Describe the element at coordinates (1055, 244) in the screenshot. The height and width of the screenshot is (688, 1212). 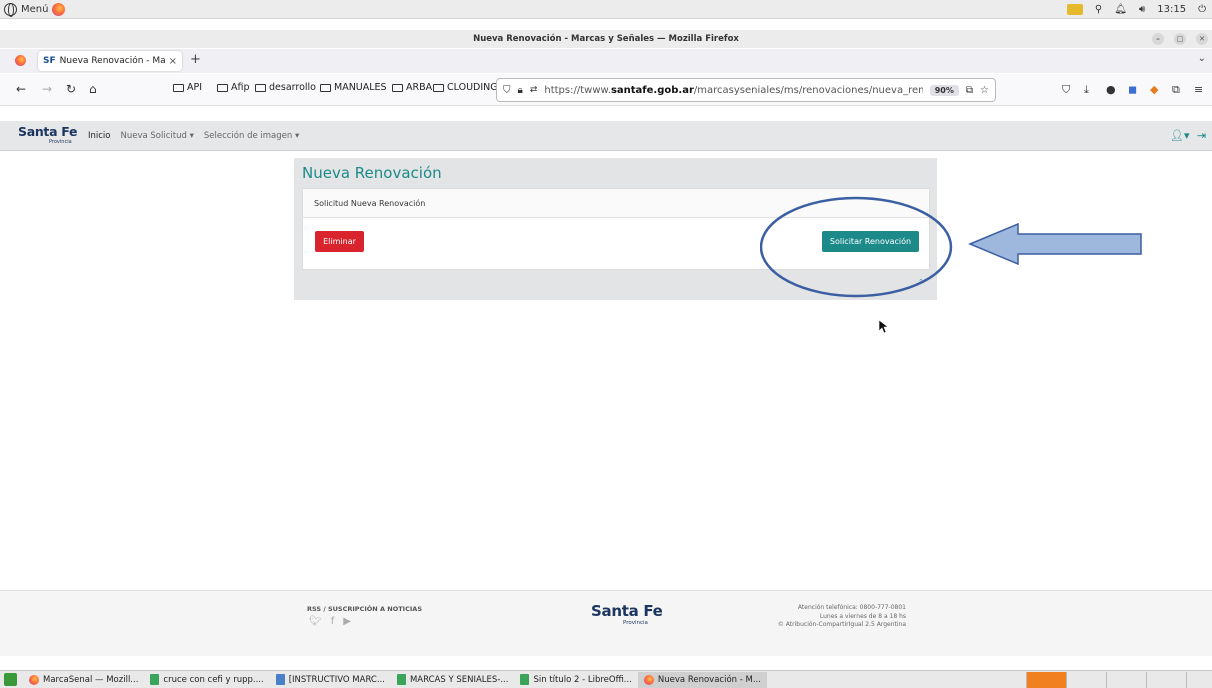
I see `pointer-arrow` at that location.